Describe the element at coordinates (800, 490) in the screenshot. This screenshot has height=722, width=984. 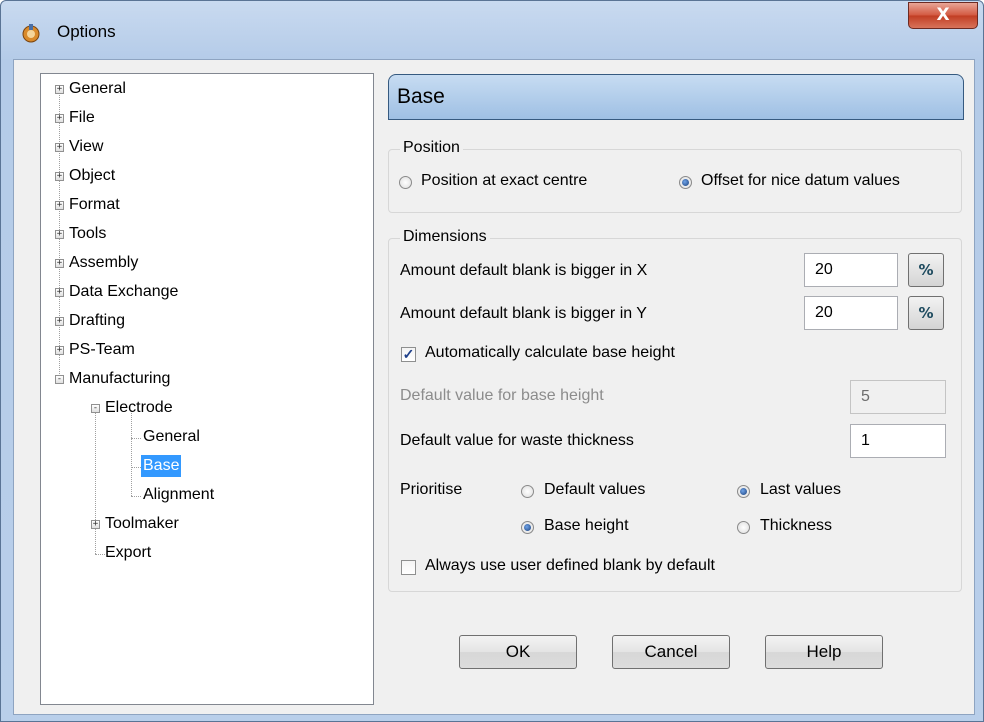
I see `prioritise-last-values-label: Last values` at that location.